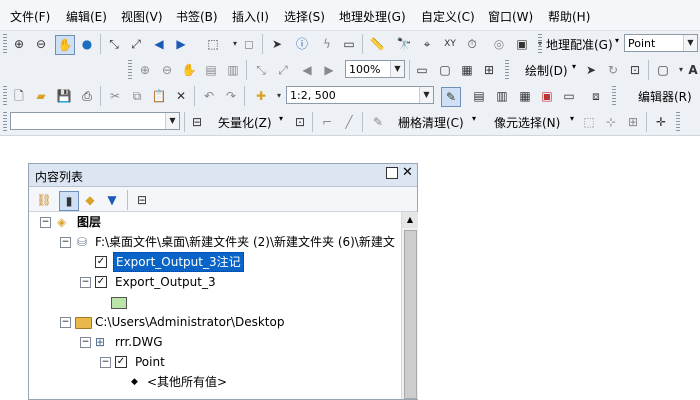 The height and width of the screenshot is (400, 700). I want to click on cell-selection-menu: 像元选择(N), so click(527, 122).